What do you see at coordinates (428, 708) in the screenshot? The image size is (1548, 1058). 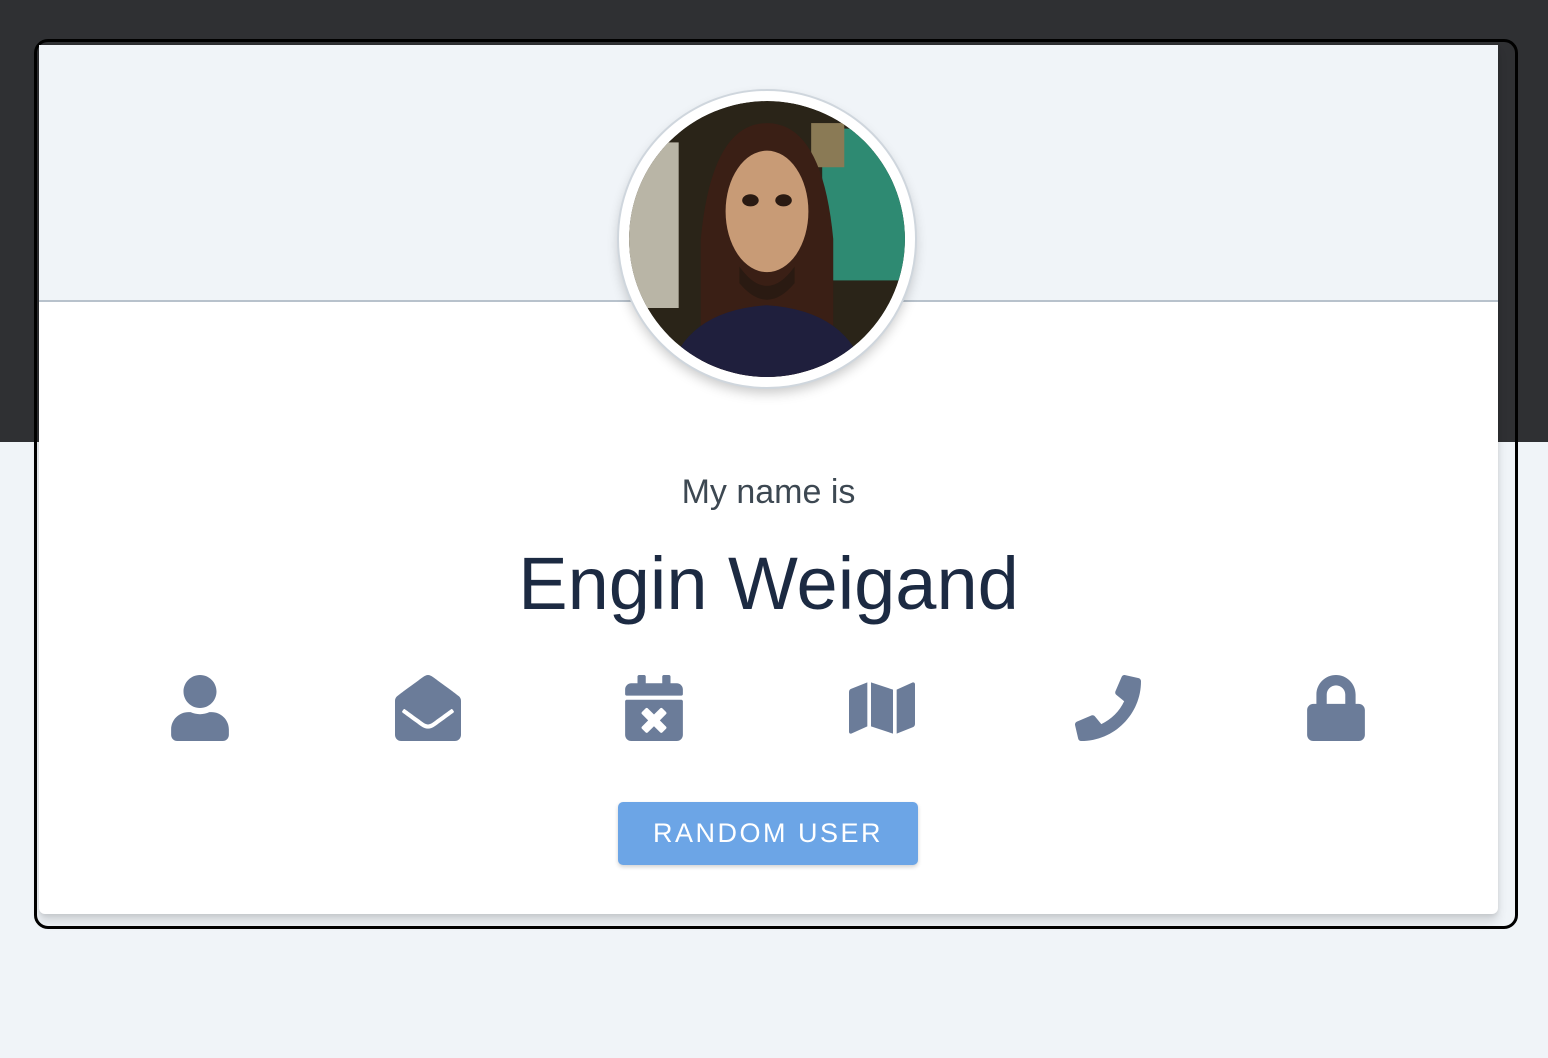 I see `envelope-open-icon` at bounding box center [428, 708].